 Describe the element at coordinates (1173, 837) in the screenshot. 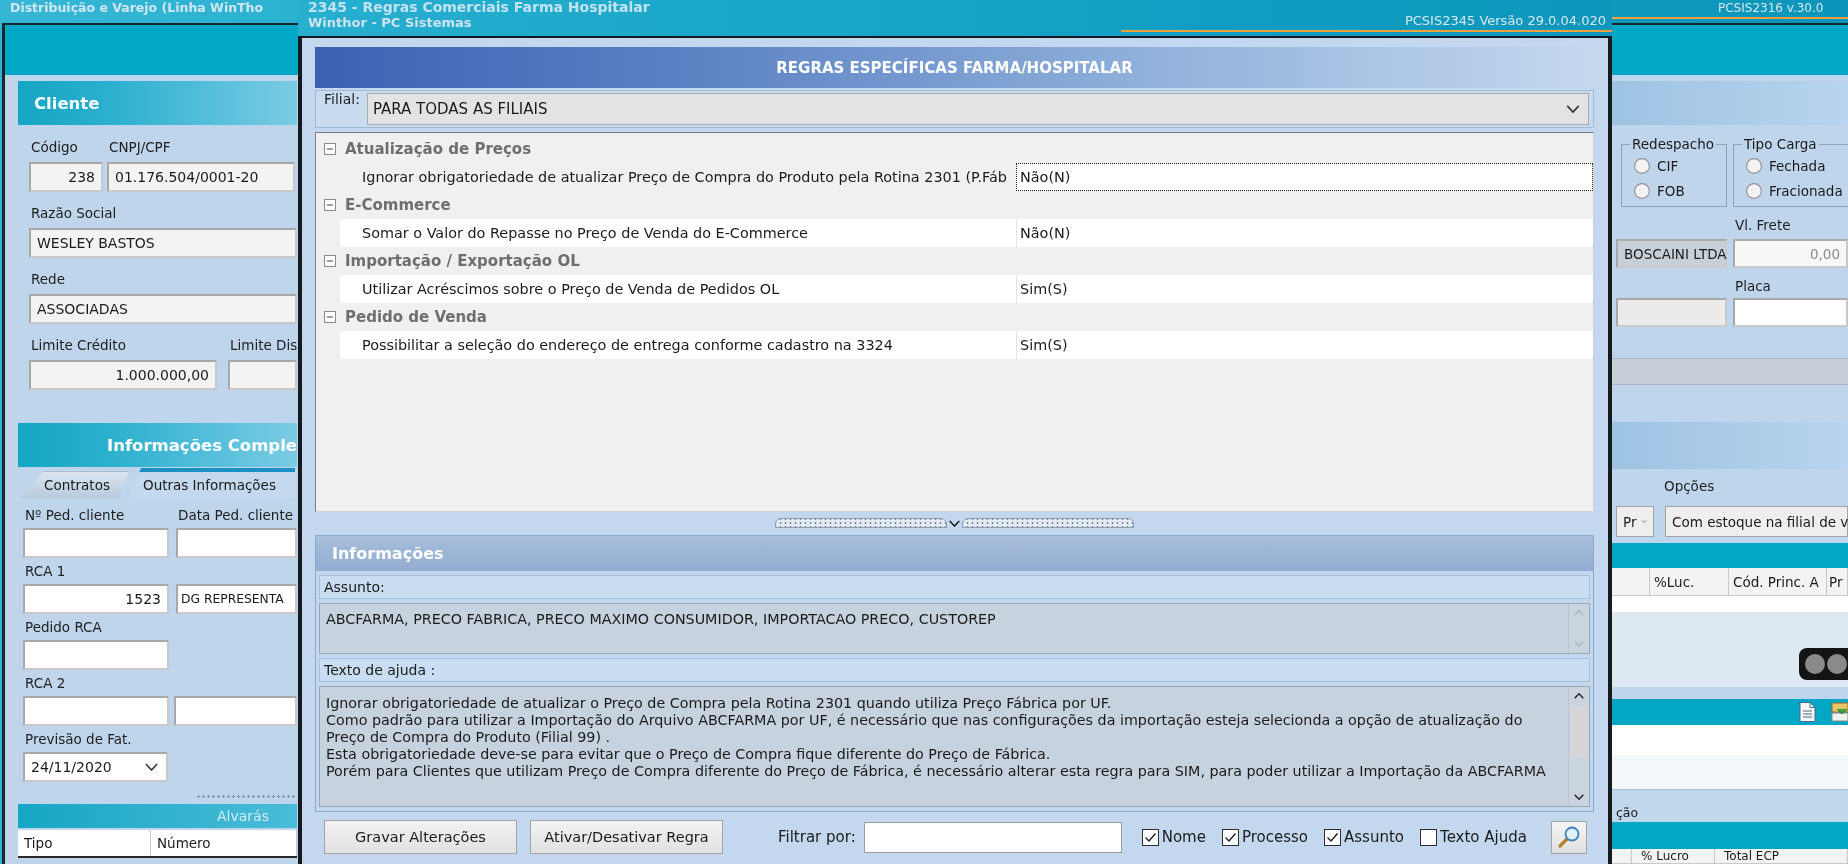

I see `checkbox-option: Nome` at that location.